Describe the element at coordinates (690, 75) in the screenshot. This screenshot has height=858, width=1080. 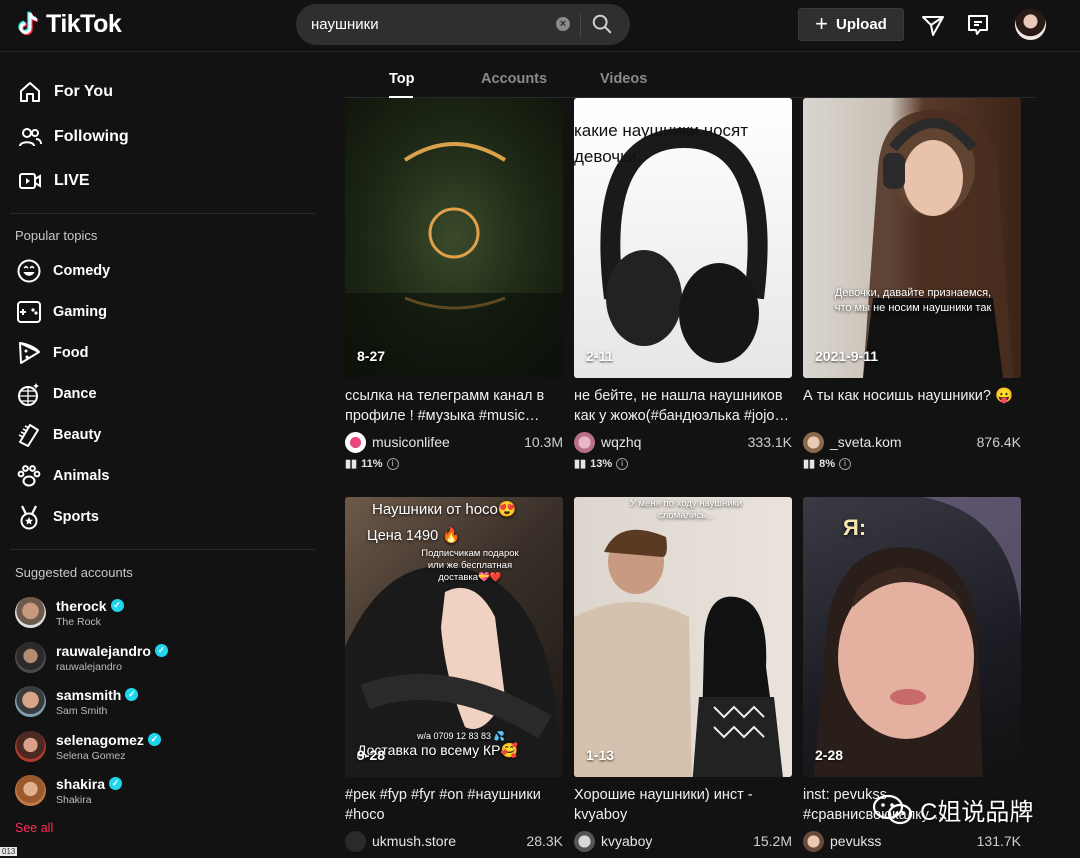
I see `search-tabs: Top Accounts Videos` at that location.